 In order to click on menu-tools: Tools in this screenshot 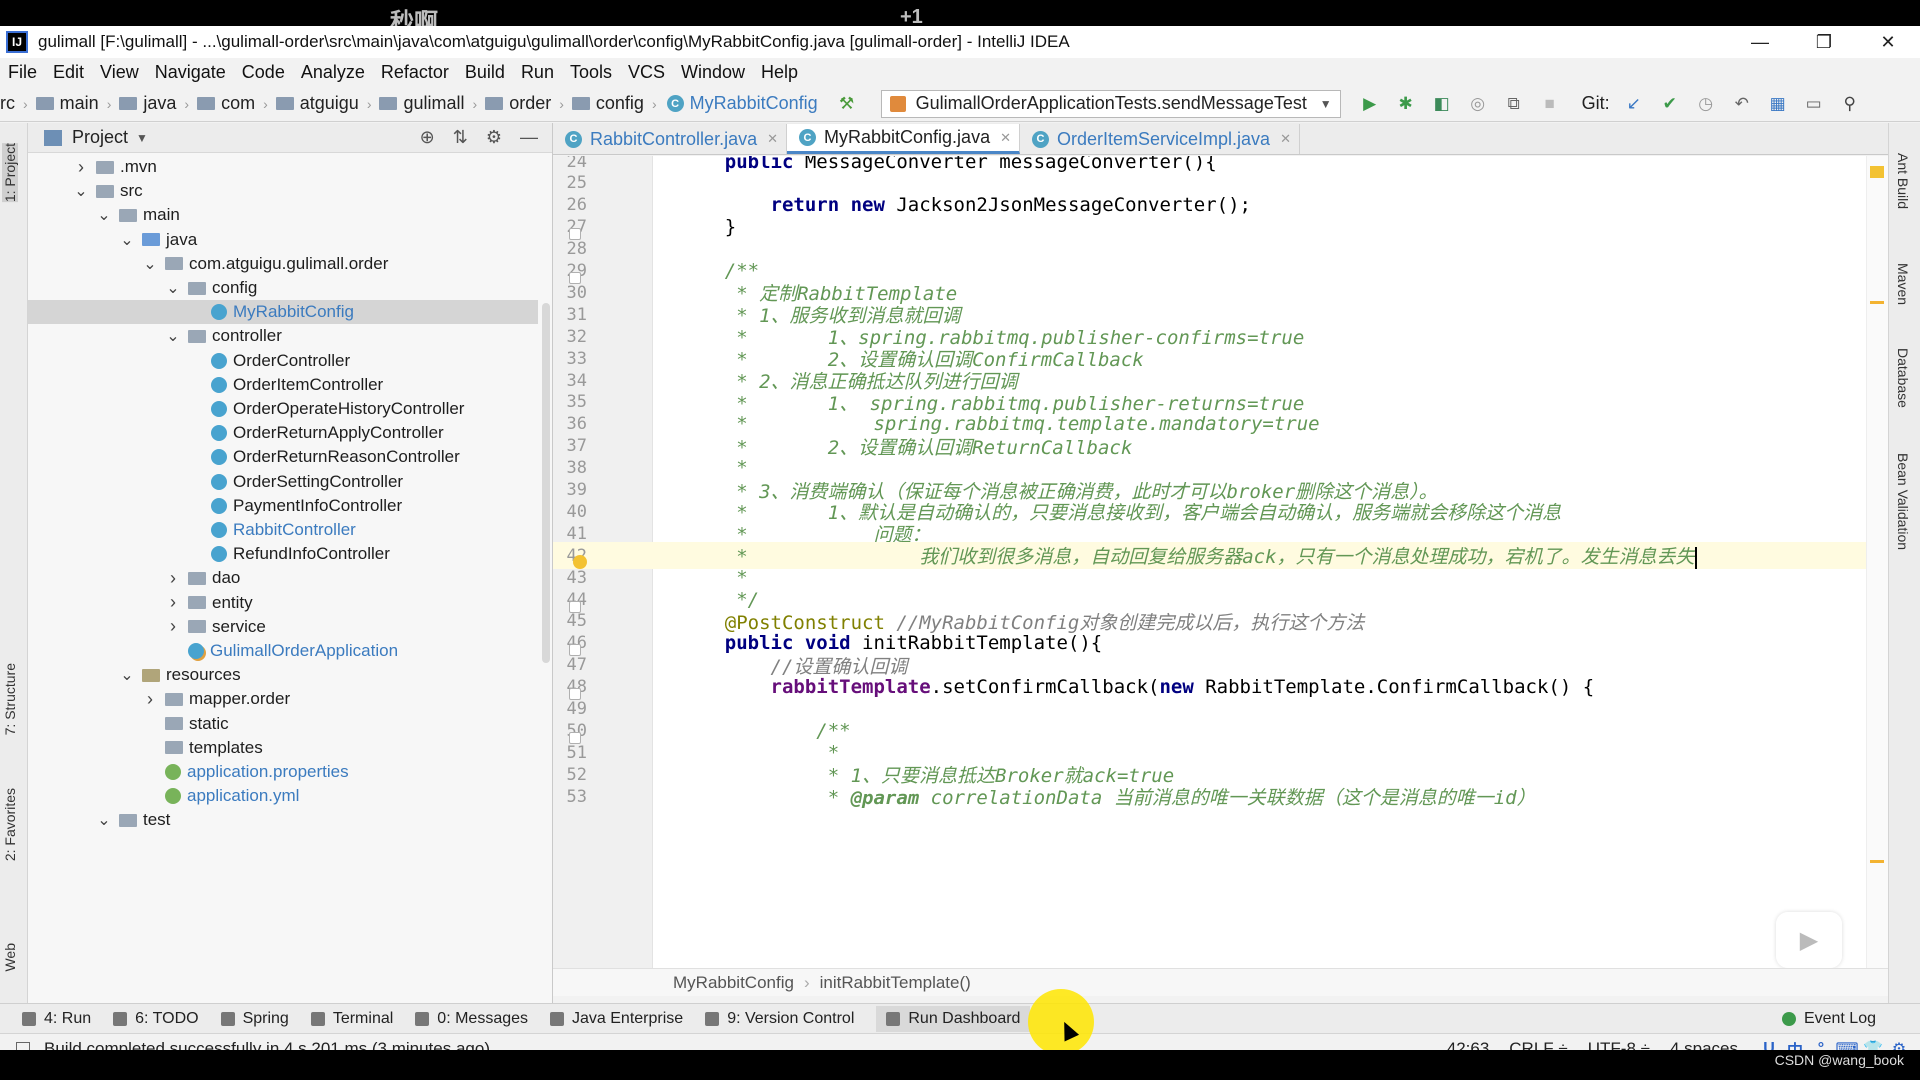, I will do `click(591, 72)`.